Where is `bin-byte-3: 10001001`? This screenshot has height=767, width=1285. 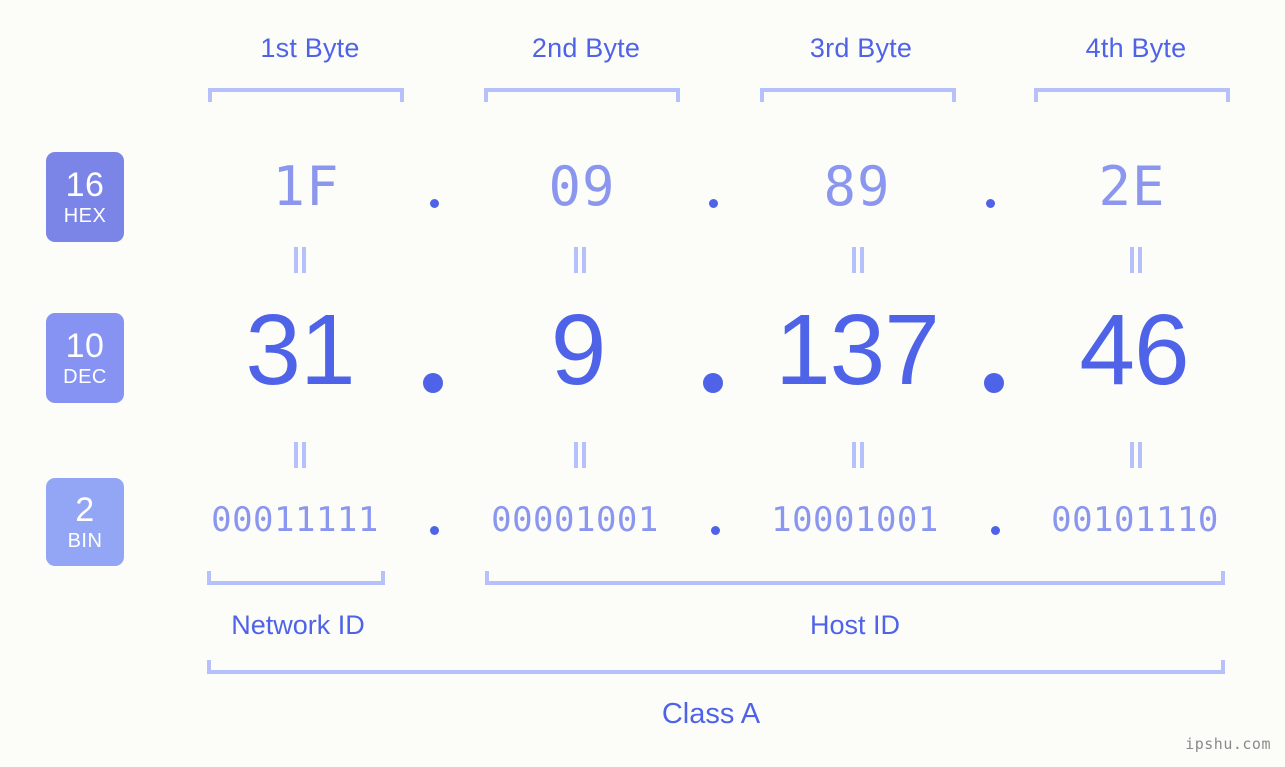
bin-byte-3: 10001001 is located at coordinates (855, 520).